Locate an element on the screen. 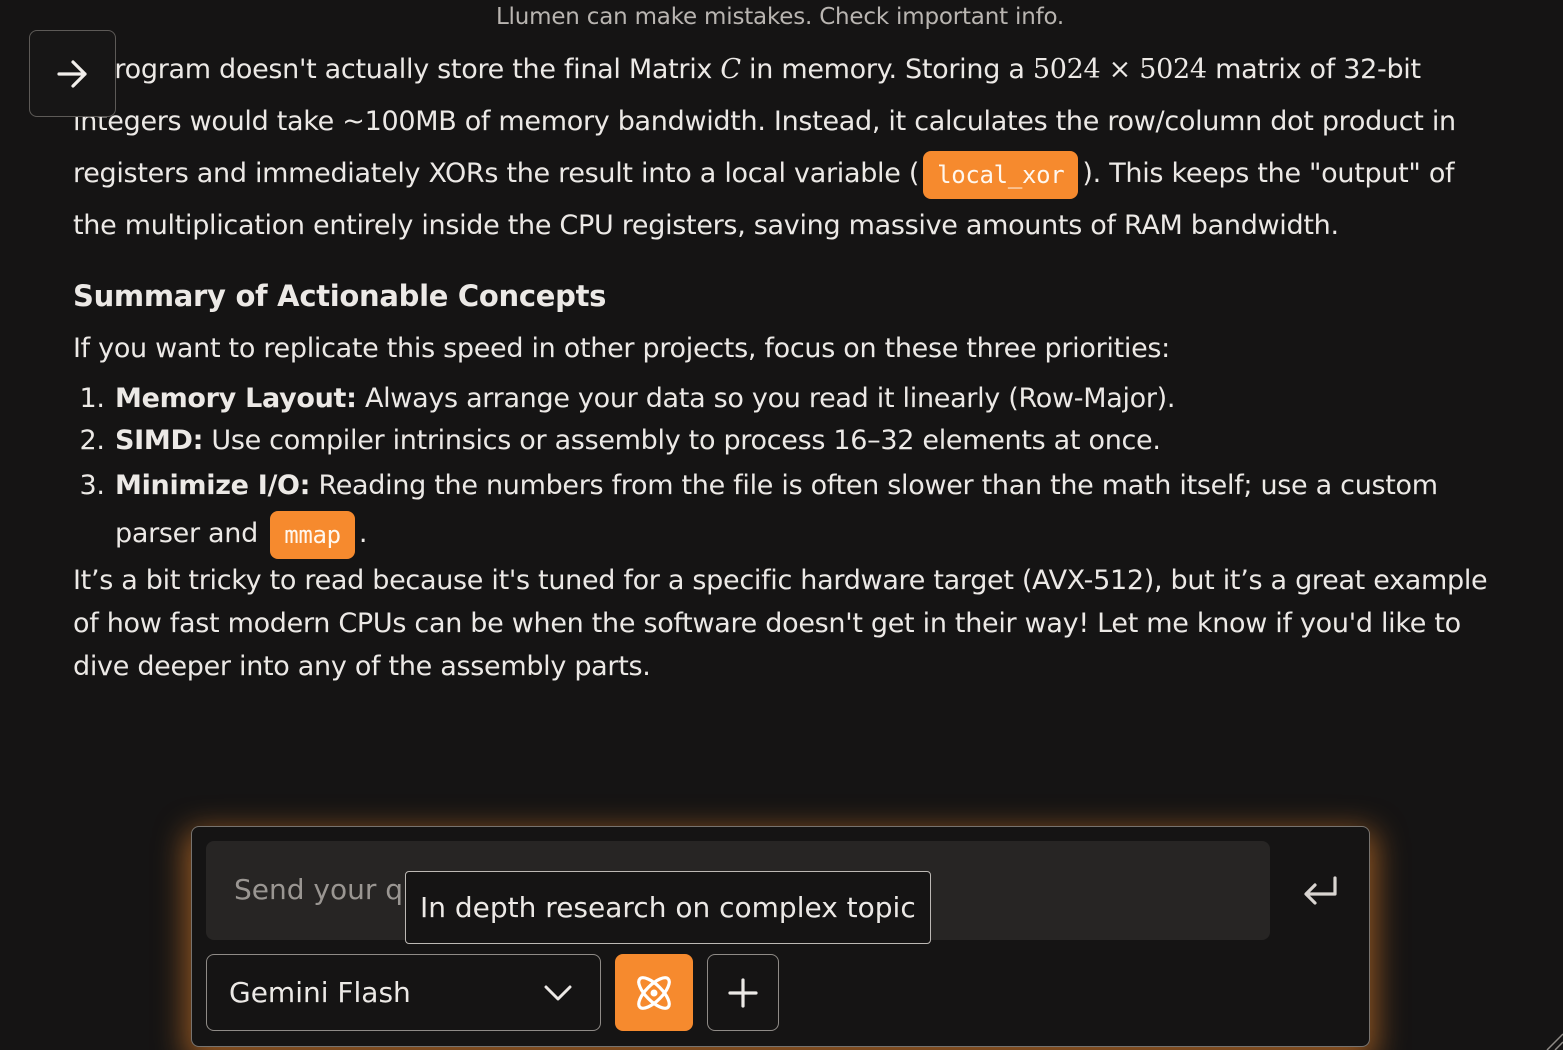  list-item-label: Minimize I/O: is located at coordinates (213, 485).